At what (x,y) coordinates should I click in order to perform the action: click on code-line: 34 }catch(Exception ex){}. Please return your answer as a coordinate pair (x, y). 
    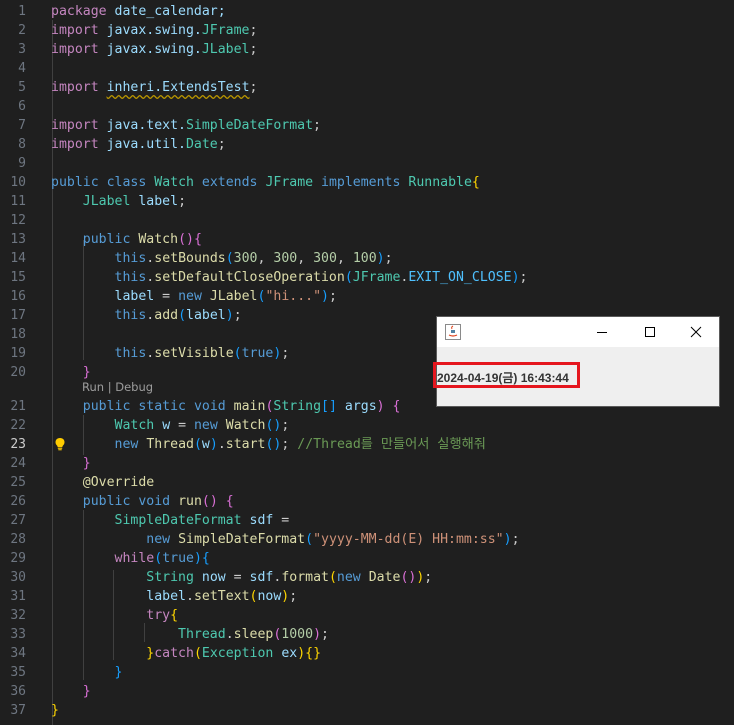
    Looking at the image, I should click on (367, 653).